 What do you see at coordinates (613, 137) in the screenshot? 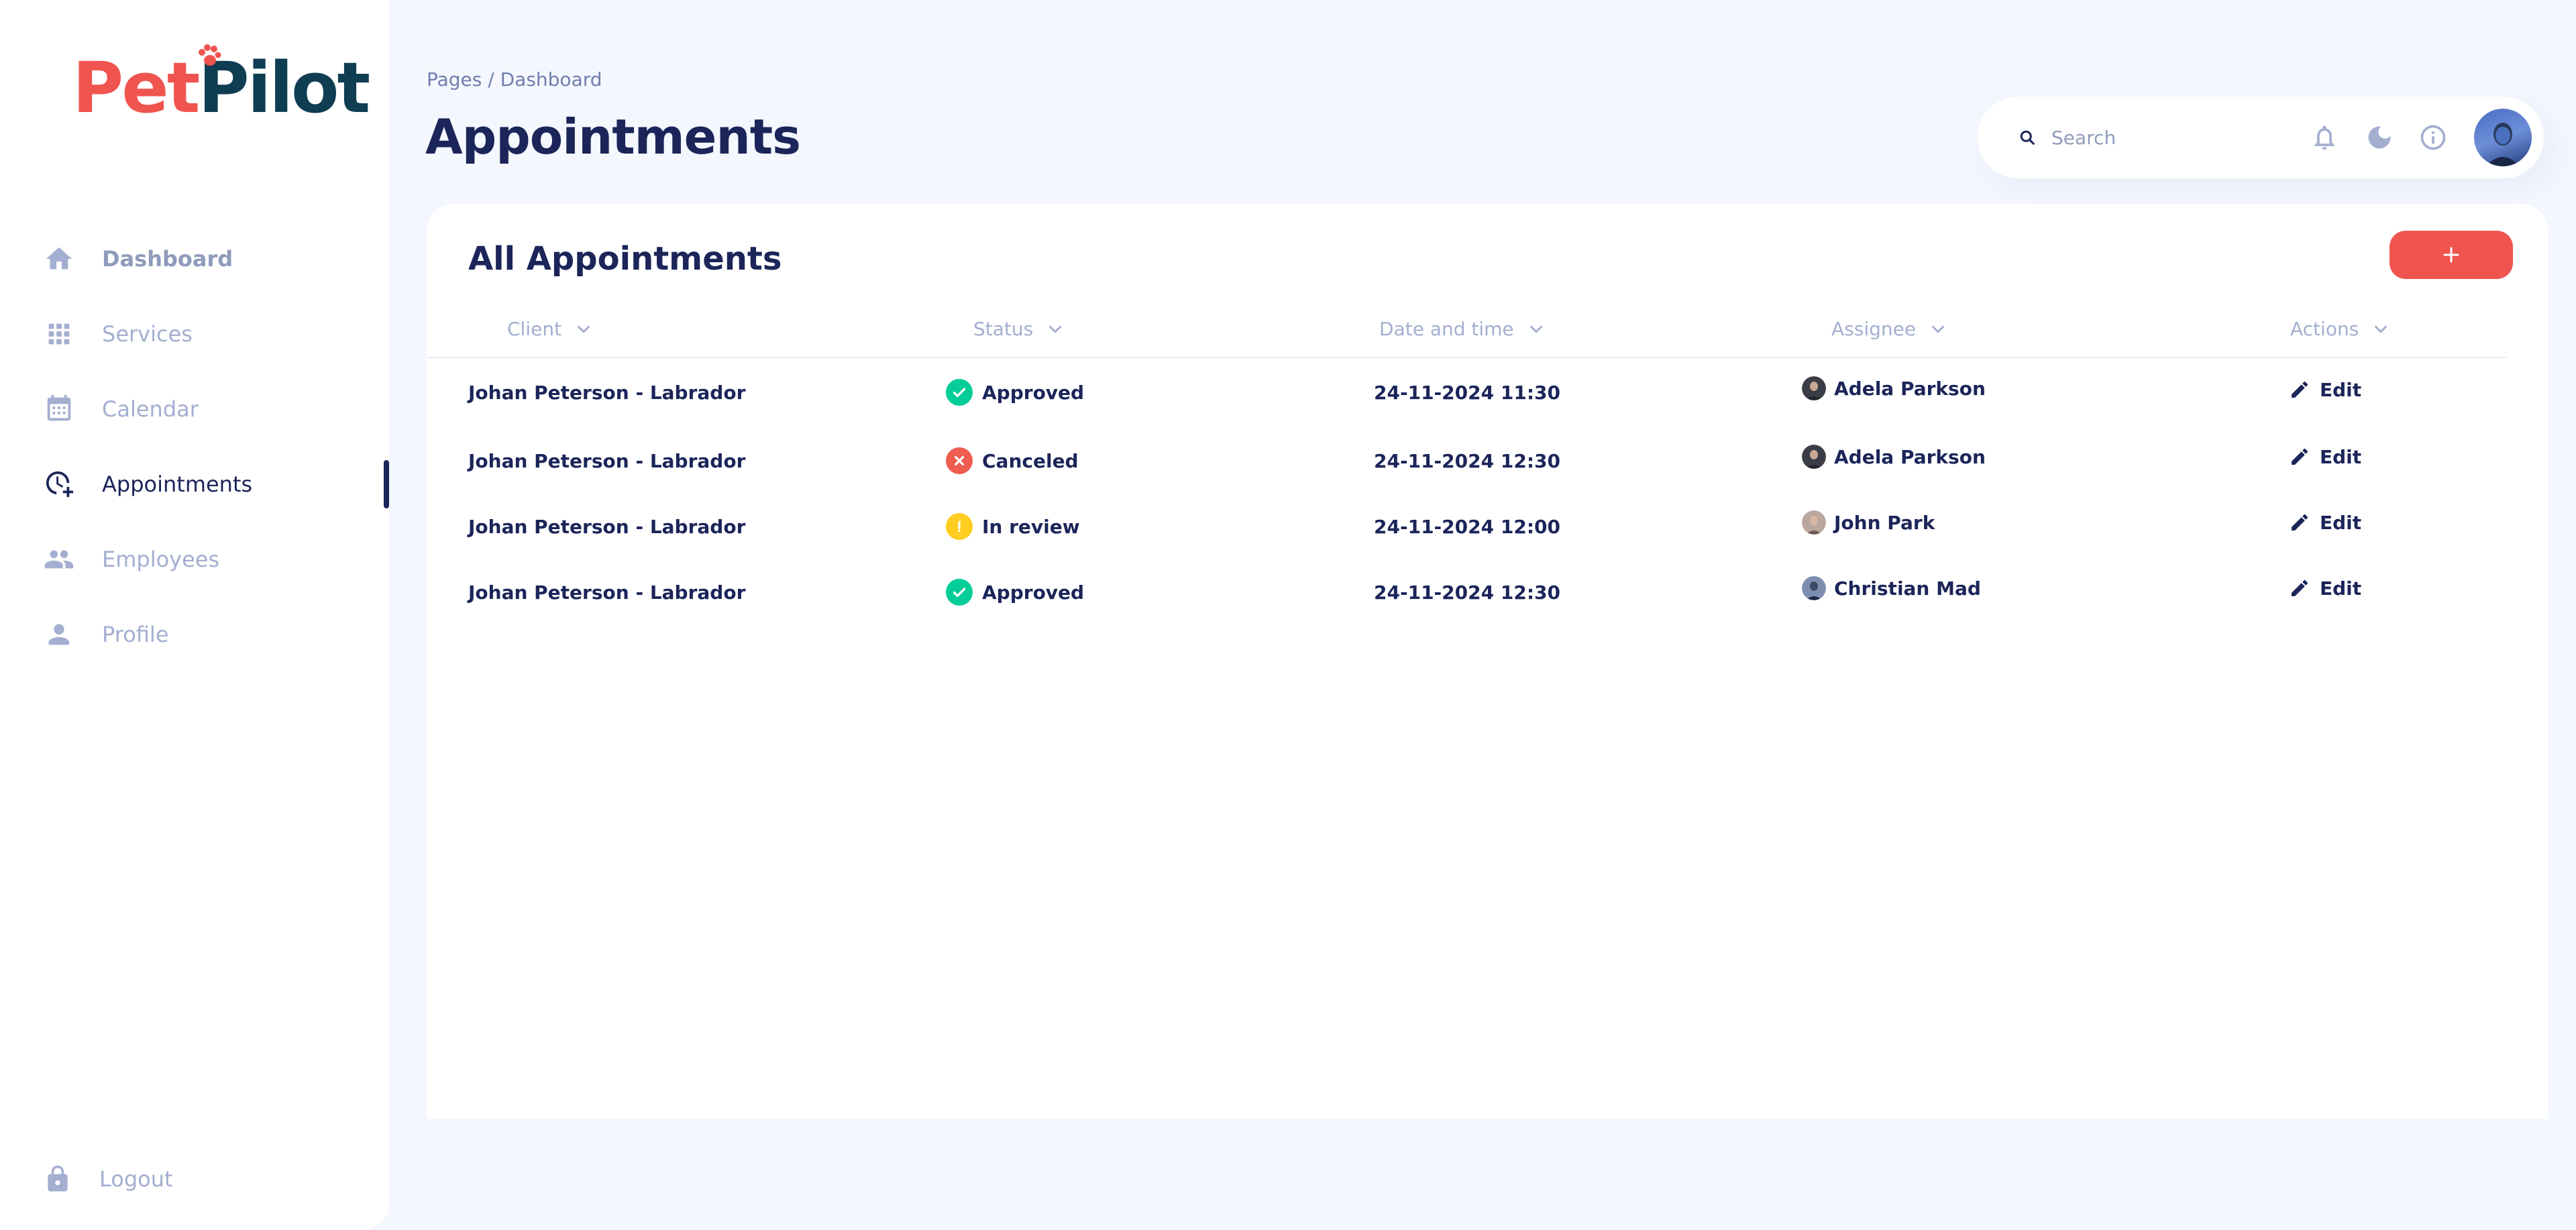
I see `page-title: Appointments` at bounding box center [613, 137].